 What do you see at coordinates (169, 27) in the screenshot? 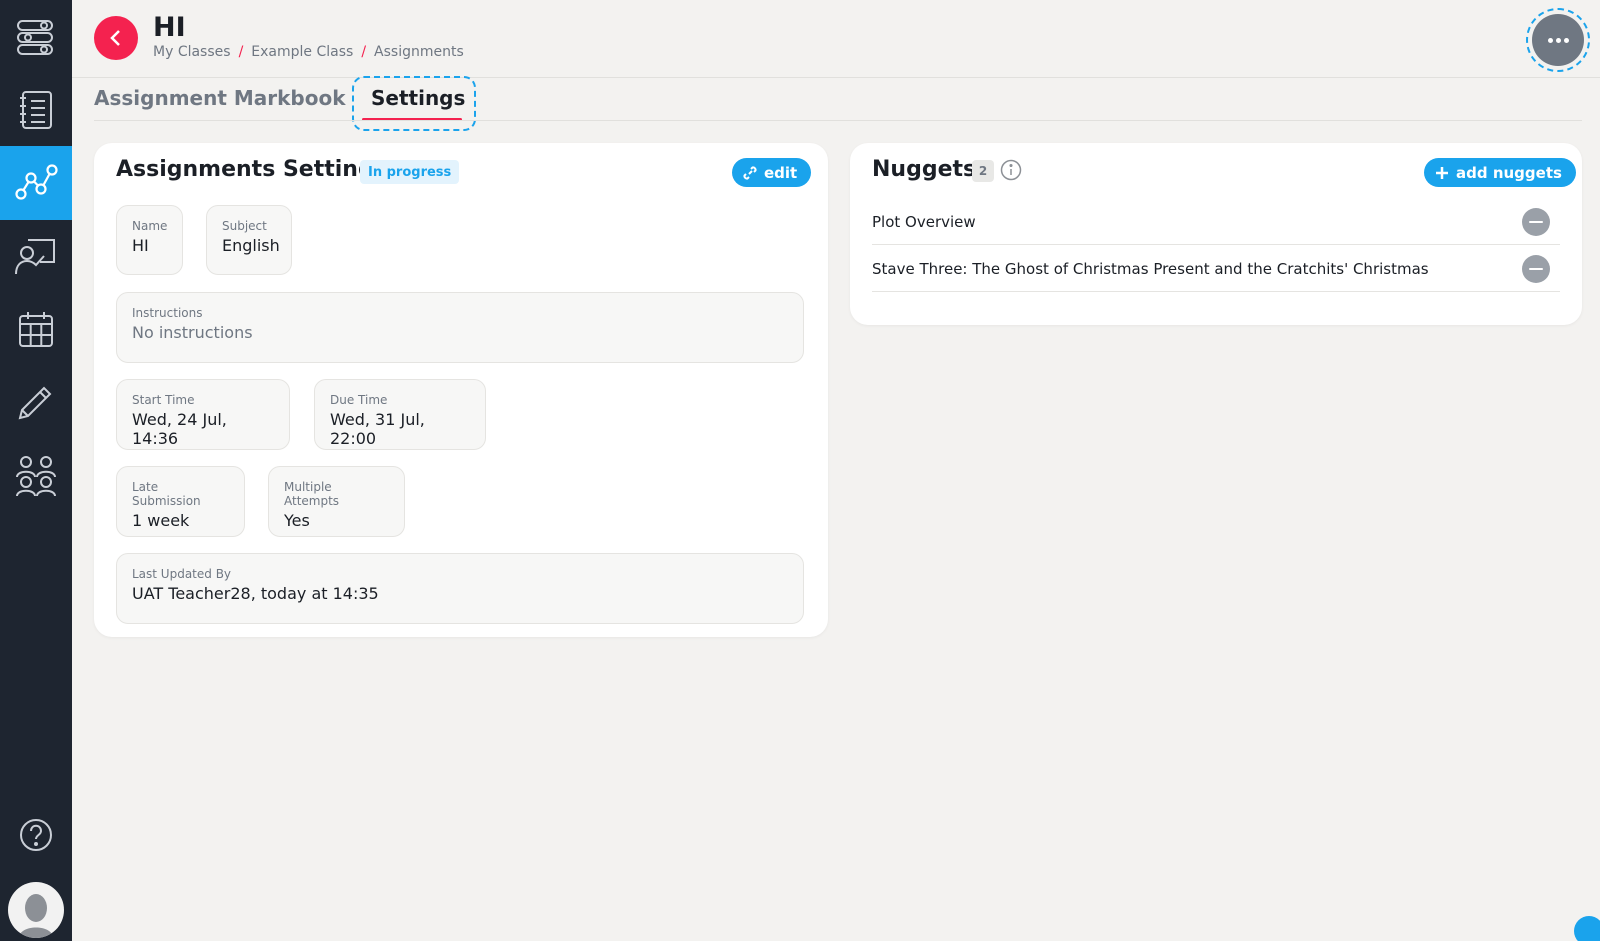
I see `page-title: HI` at bounding box center [169, 27].